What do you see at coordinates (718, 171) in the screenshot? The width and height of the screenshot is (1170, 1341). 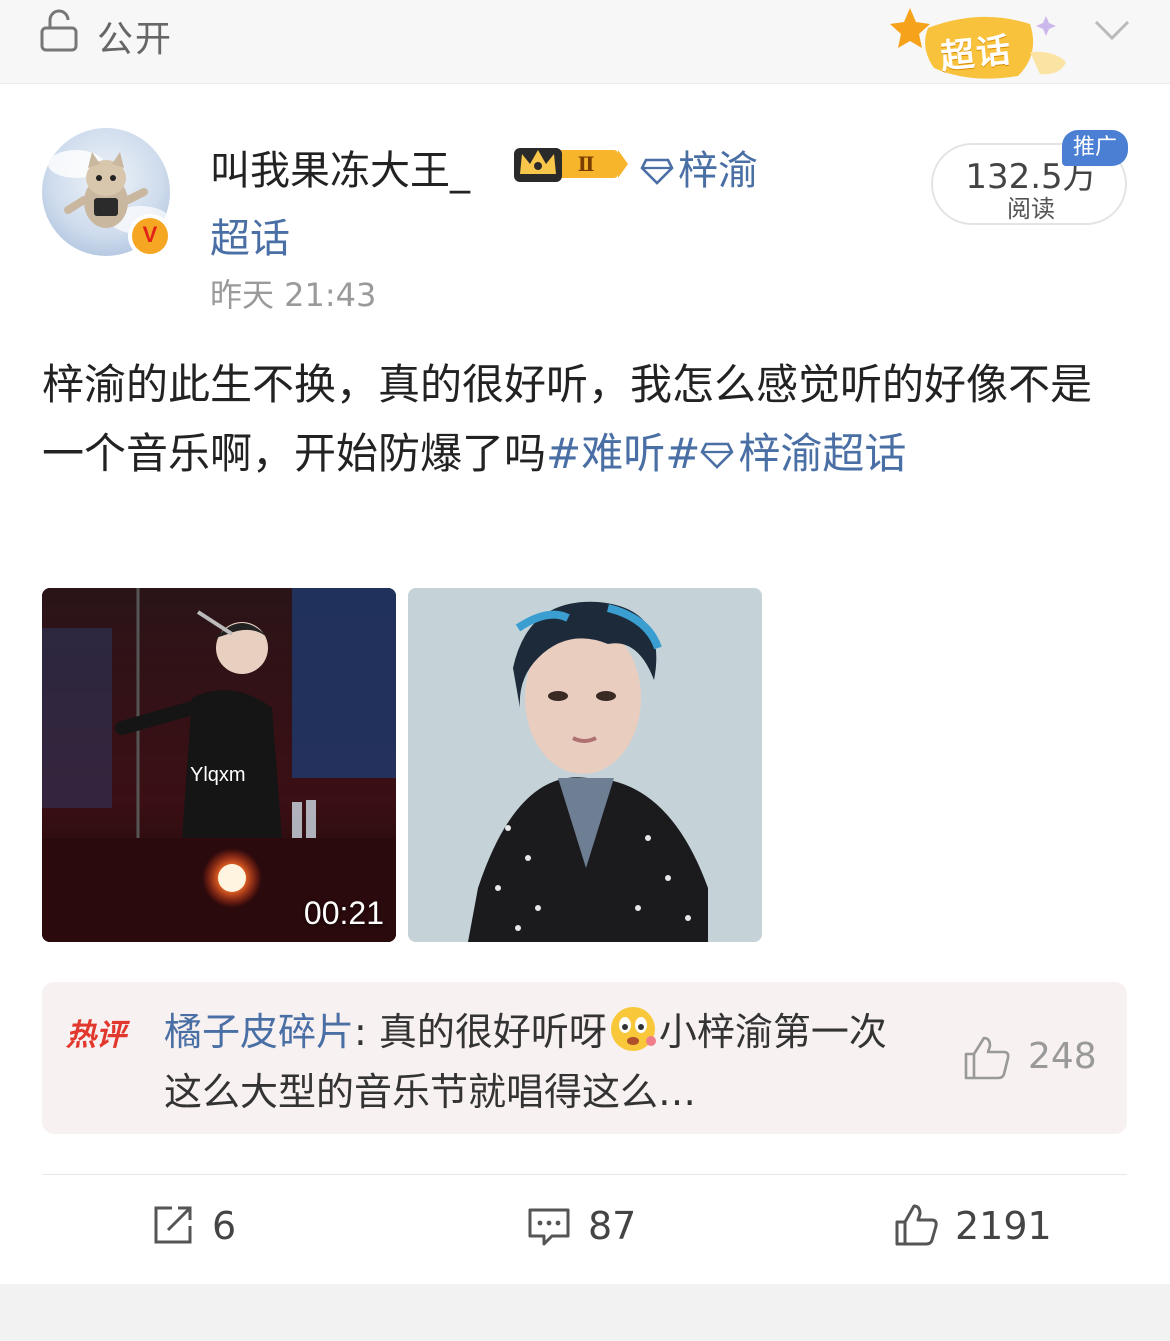 I see `topic-link-name: 梓渝` at bounding box center [718, 171].